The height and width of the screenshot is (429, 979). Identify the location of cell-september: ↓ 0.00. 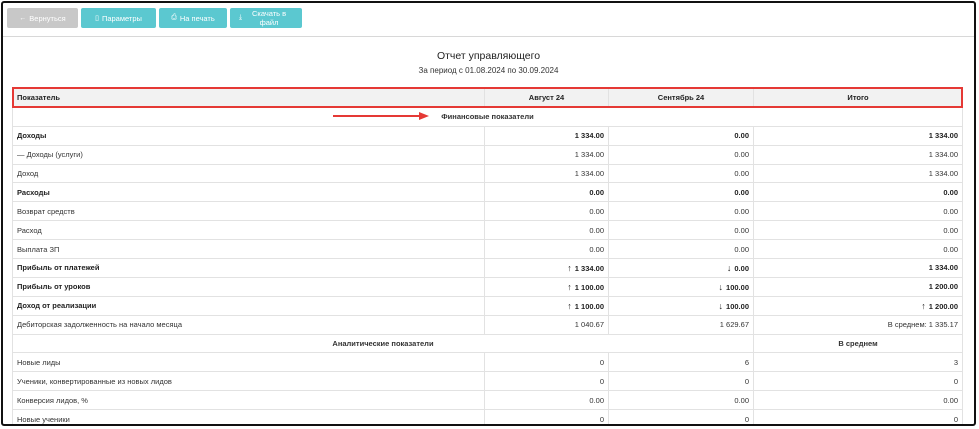
(681, 268).